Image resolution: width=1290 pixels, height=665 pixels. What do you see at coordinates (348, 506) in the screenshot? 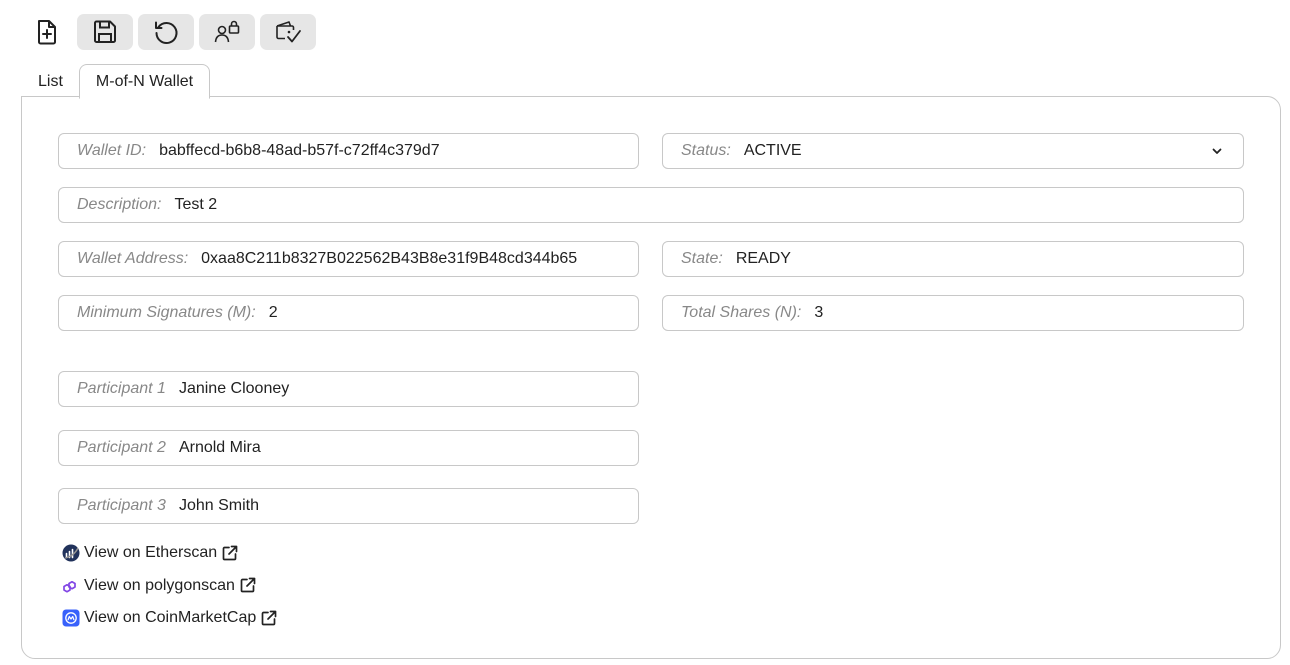
I see `participant-3-field: Participant 3 John Smith` at bounding box center [348, 506].